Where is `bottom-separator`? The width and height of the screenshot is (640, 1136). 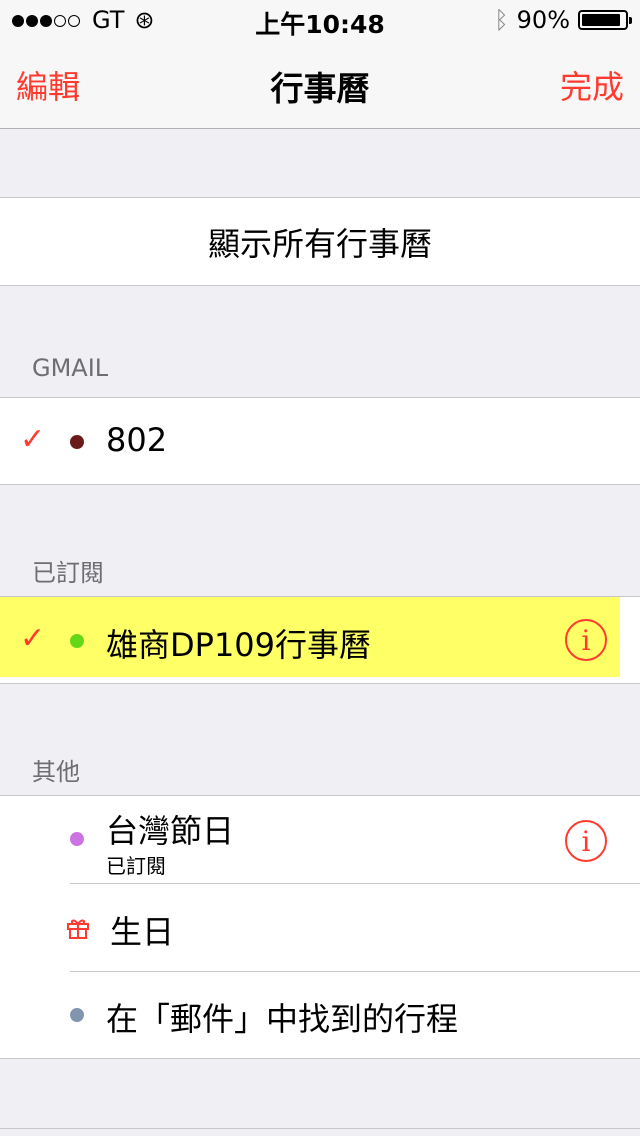 bottom-separator is located at coordinates (320, 1128).